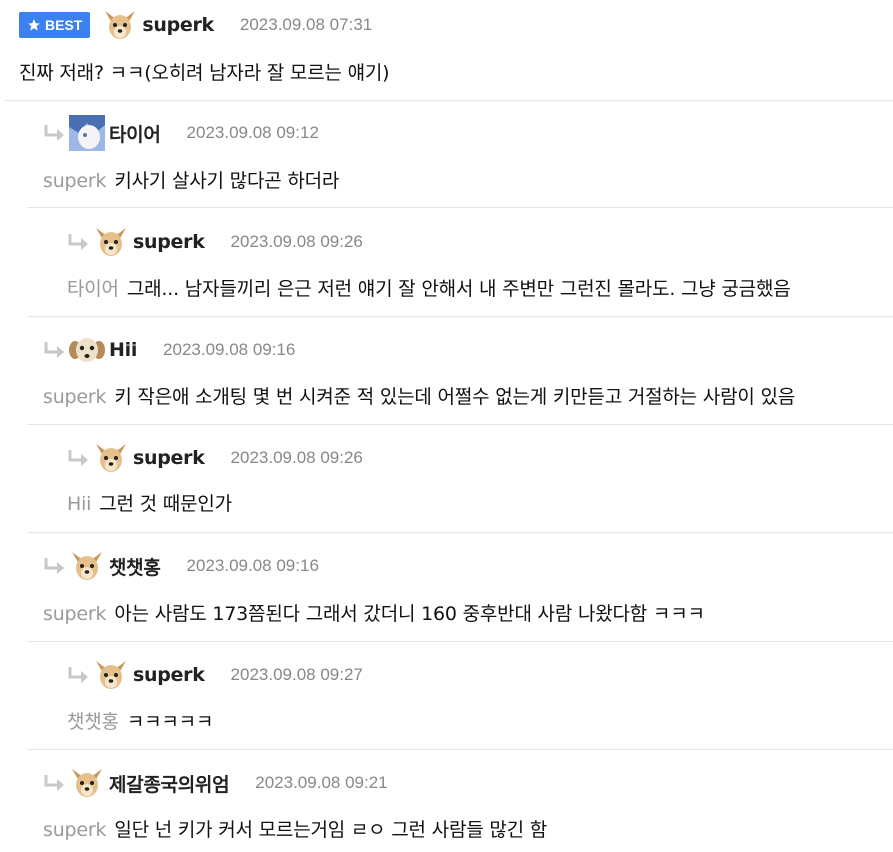 The image size is (893, 852). I want to click on comment-header: BEST superk 2023.09.08 07:31, so click(195, 25).